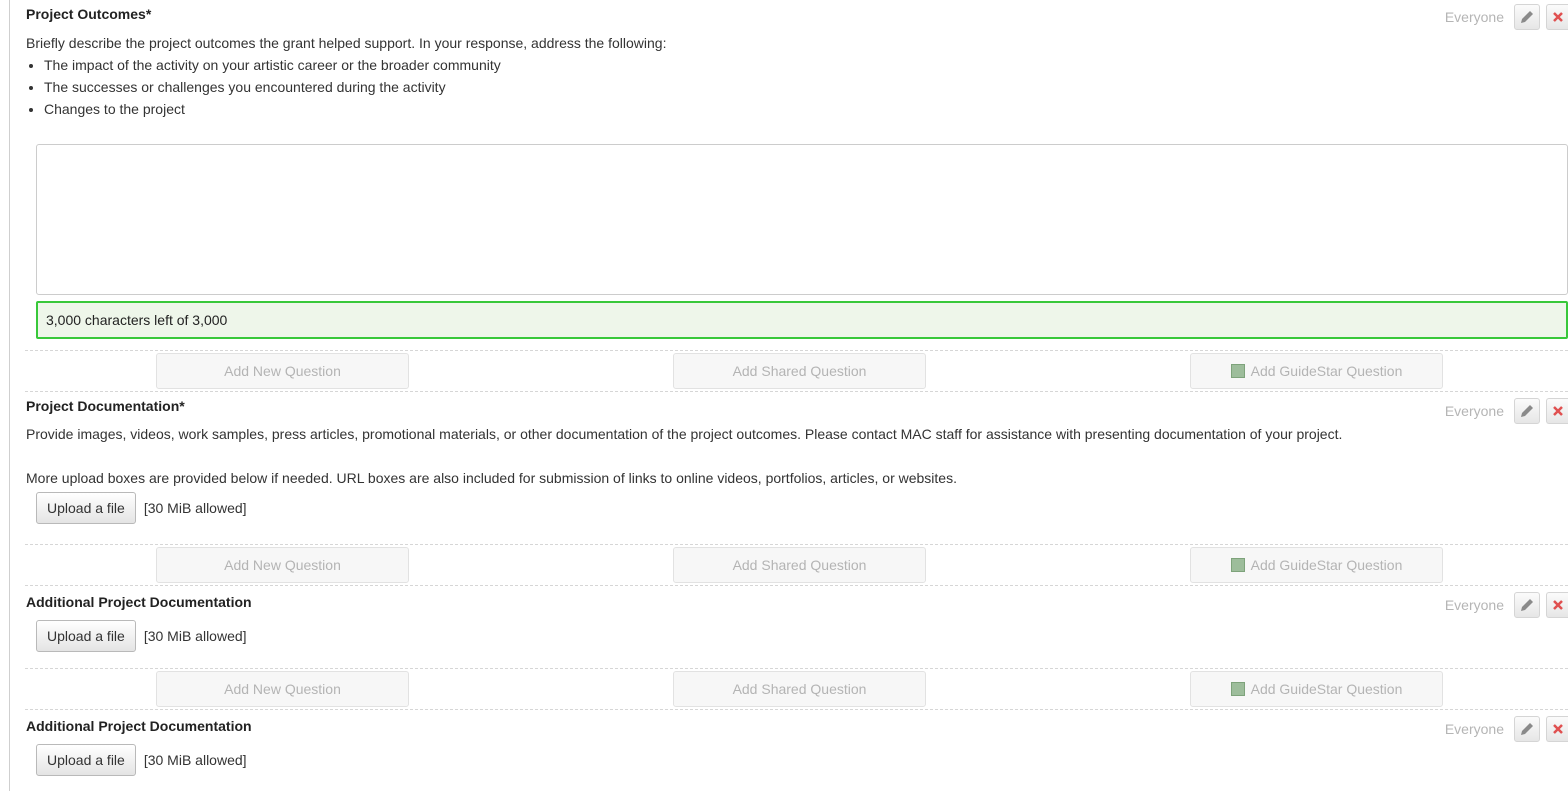 The image size is (1568, 791). Describe the element at coordinates (105, 406) in the screenshot. I see `question-title: Project Documentation*` at that location.